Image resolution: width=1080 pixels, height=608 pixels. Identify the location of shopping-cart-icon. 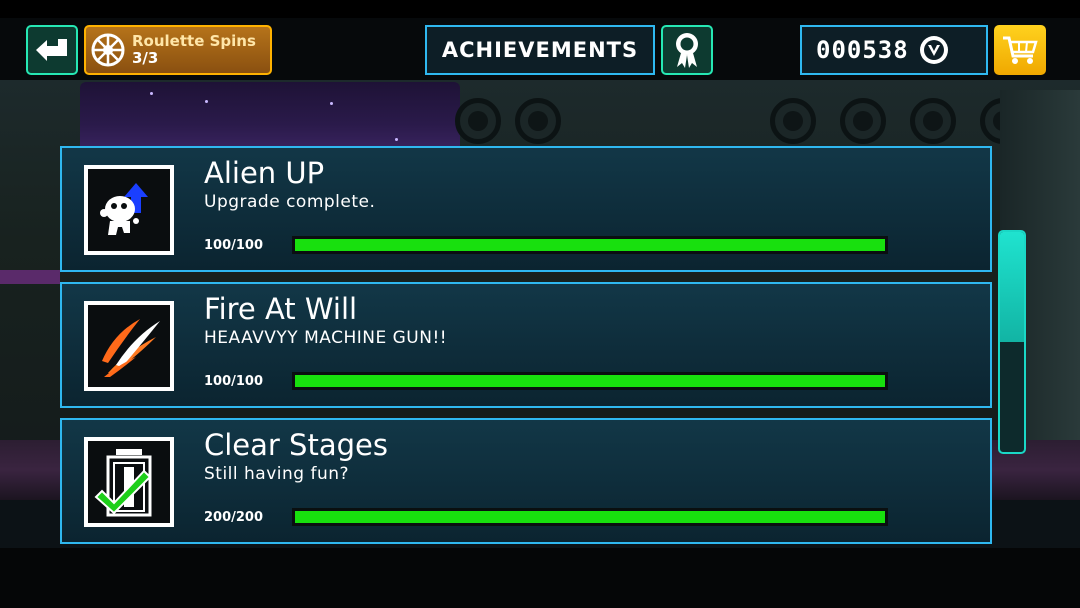
(1020, 50).